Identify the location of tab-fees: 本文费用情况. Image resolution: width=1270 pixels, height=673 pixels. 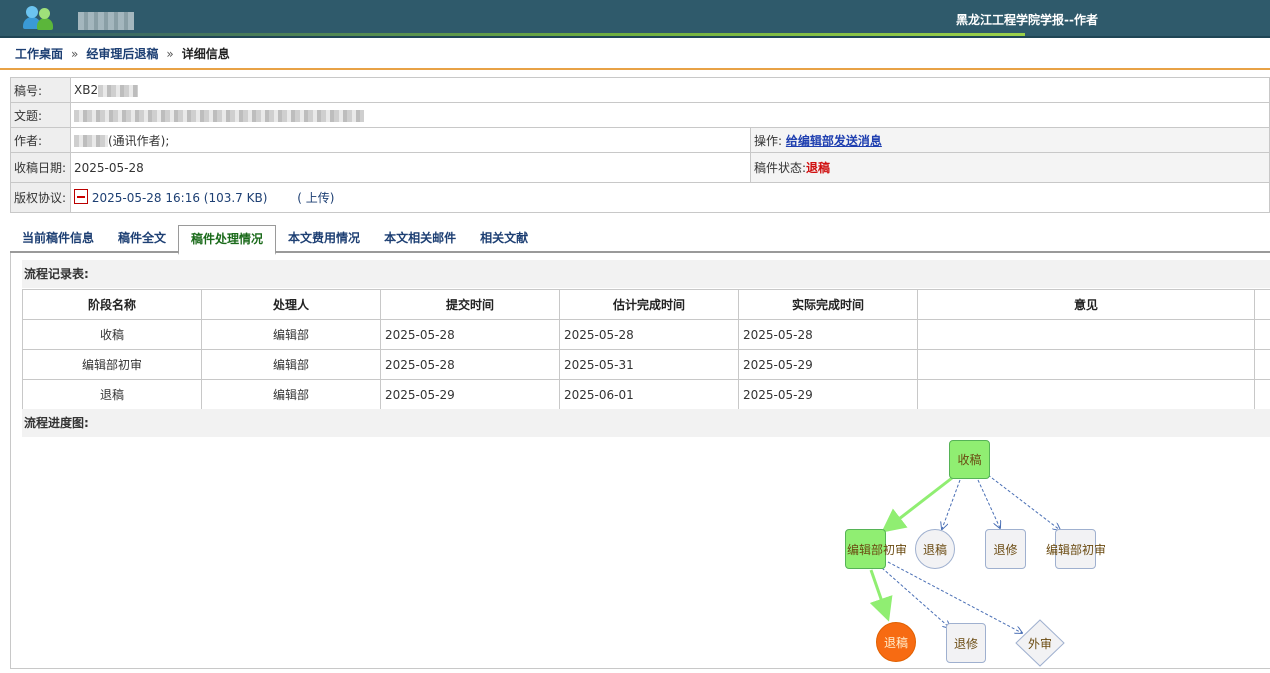
(324, 239).